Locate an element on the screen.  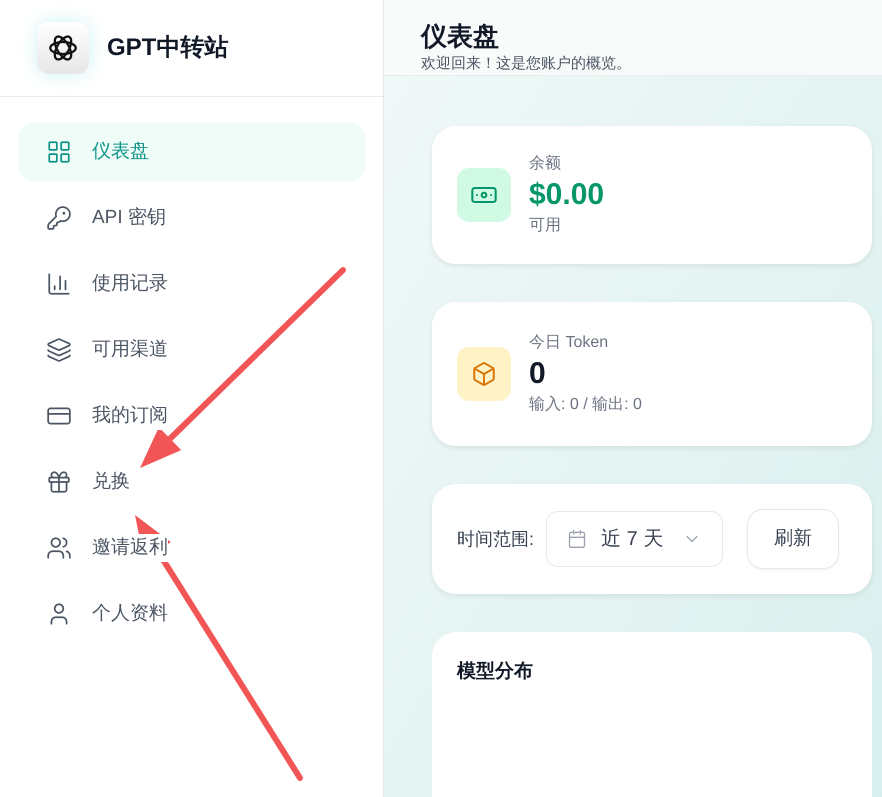
filter-label: 时间范围: is located at coordinates (495, 539).